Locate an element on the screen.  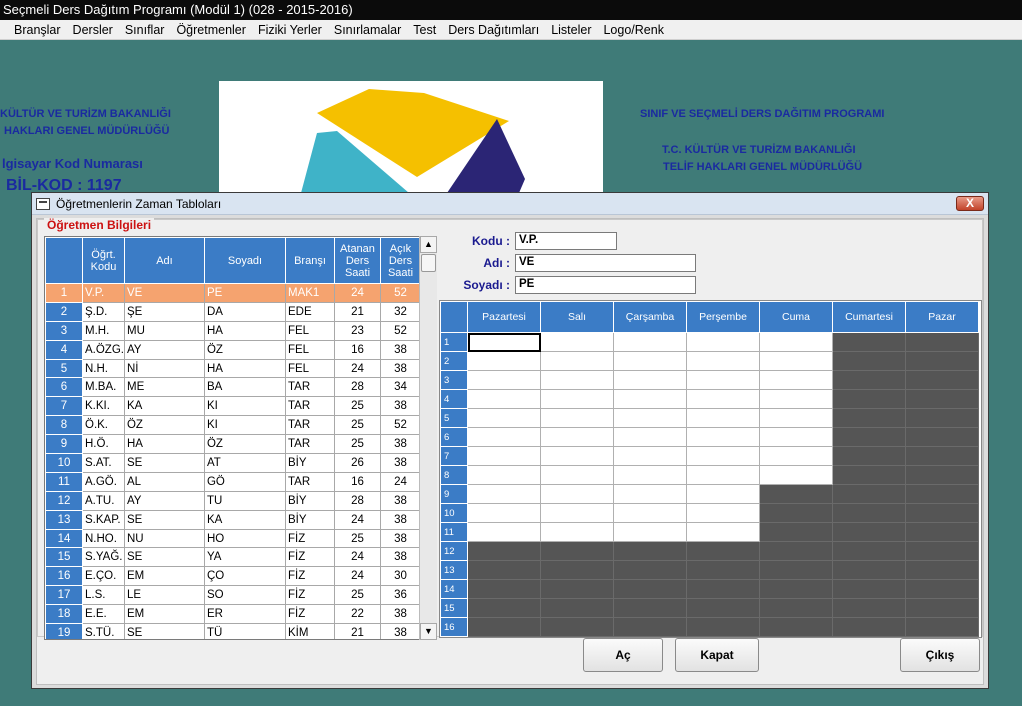
teacher-cell: K.KI. is located at coordinates (103, 406).